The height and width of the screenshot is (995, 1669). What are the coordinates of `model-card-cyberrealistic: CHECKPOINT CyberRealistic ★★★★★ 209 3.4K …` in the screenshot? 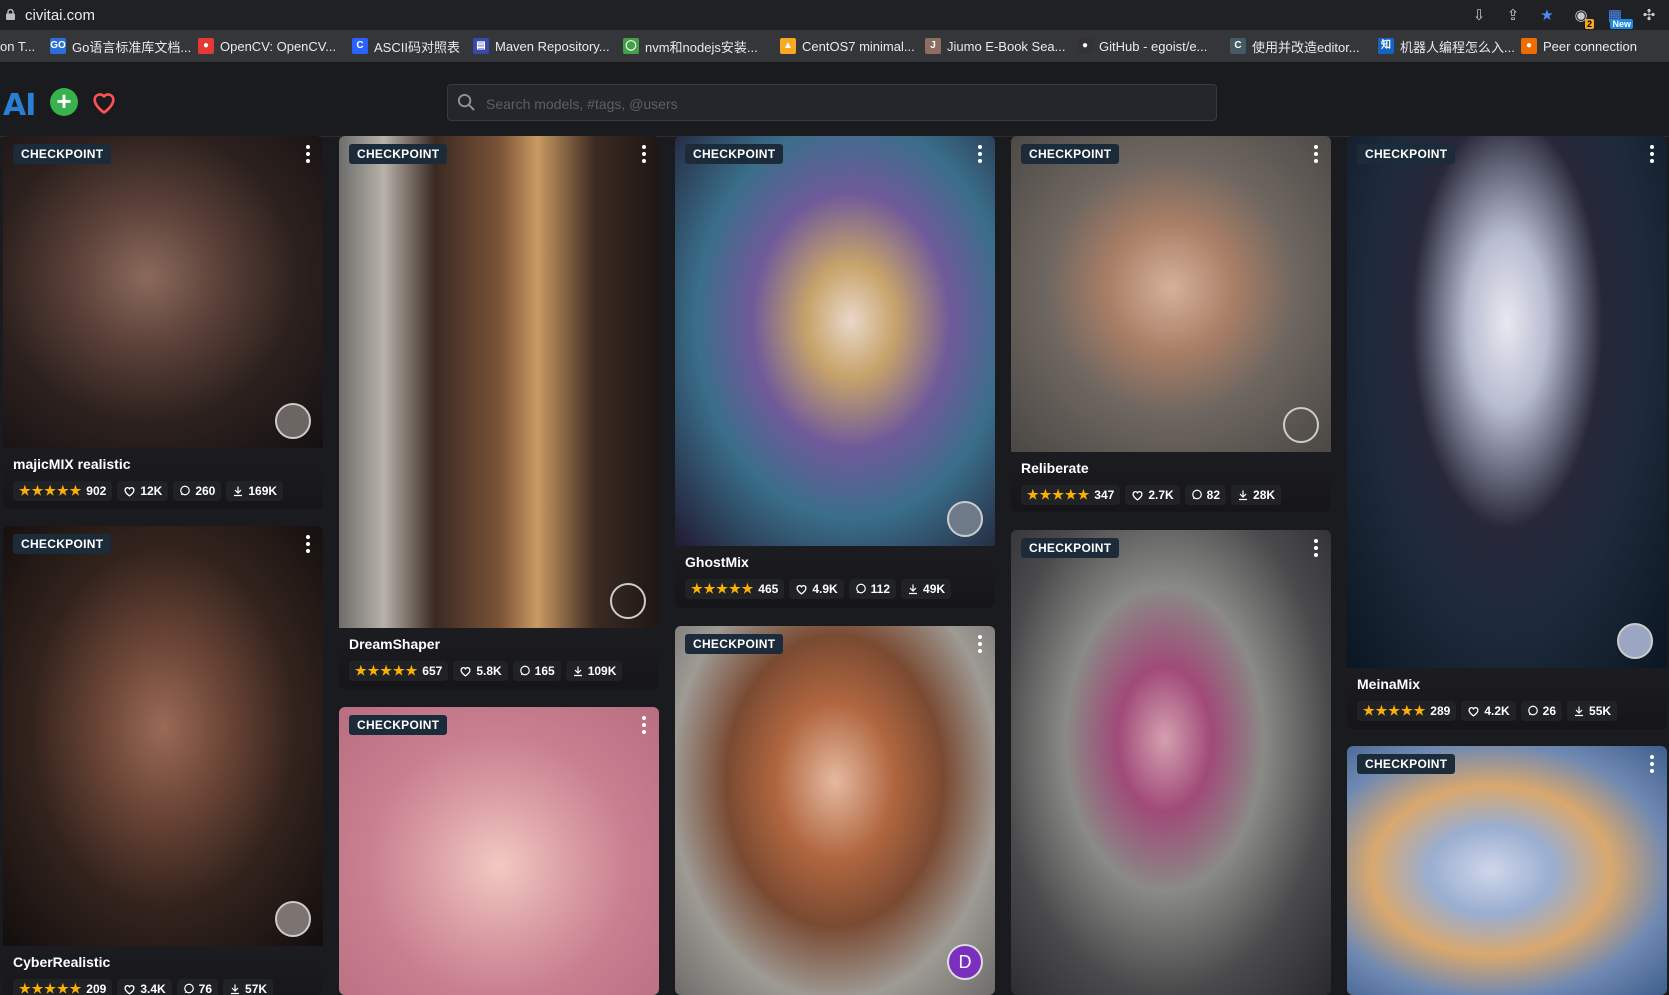 It's located at (163, 760).